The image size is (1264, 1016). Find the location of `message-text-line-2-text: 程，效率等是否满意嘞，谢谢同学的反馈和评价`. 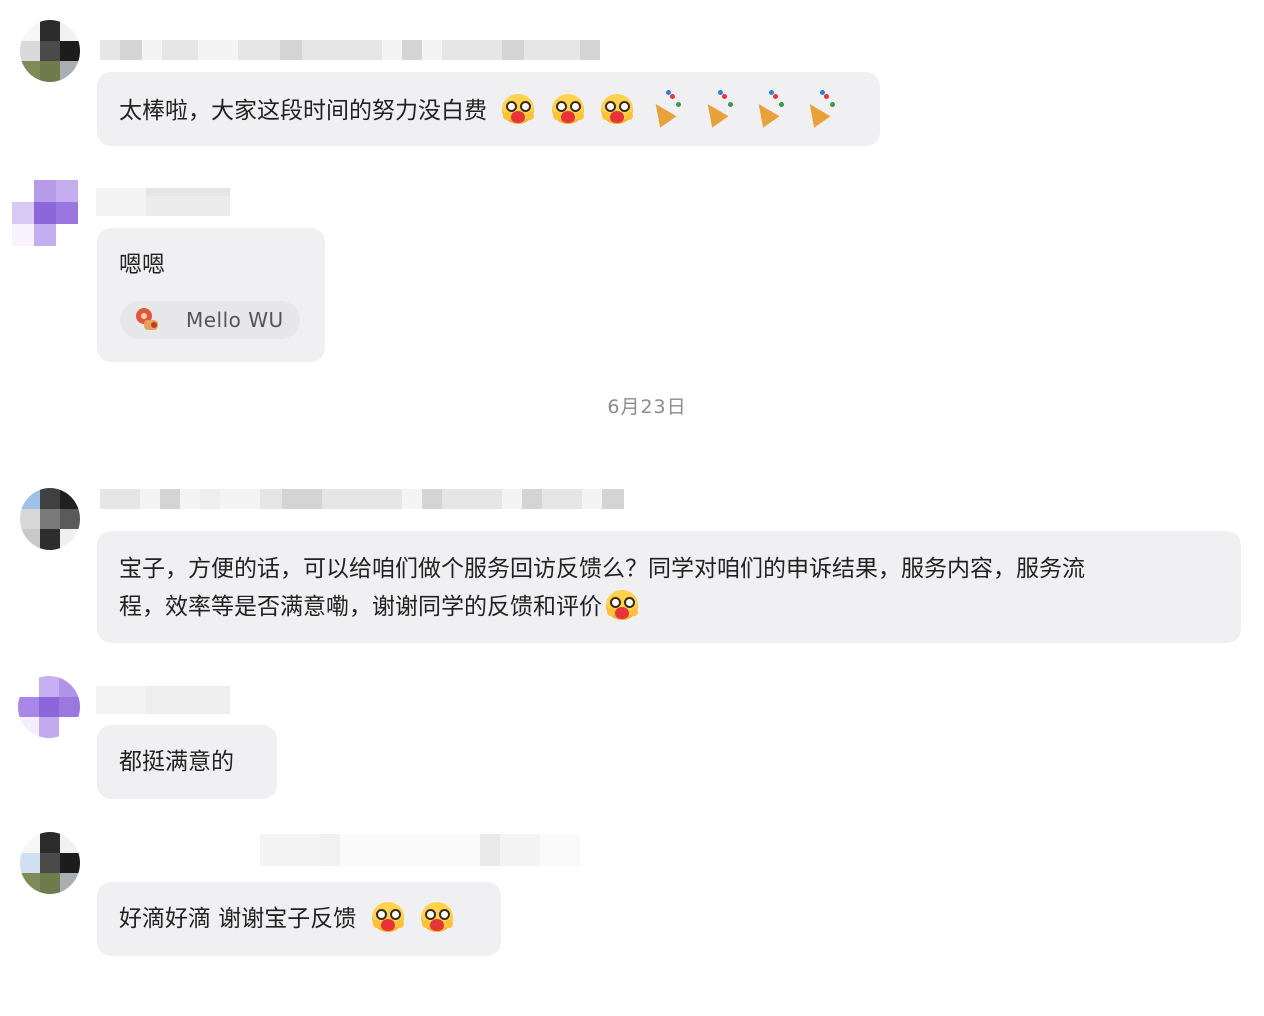

message-text-line-2-text: 程，效率等是否满意嘞，谢谢同学的反馈和评价 is located at coordinates (360, 607).